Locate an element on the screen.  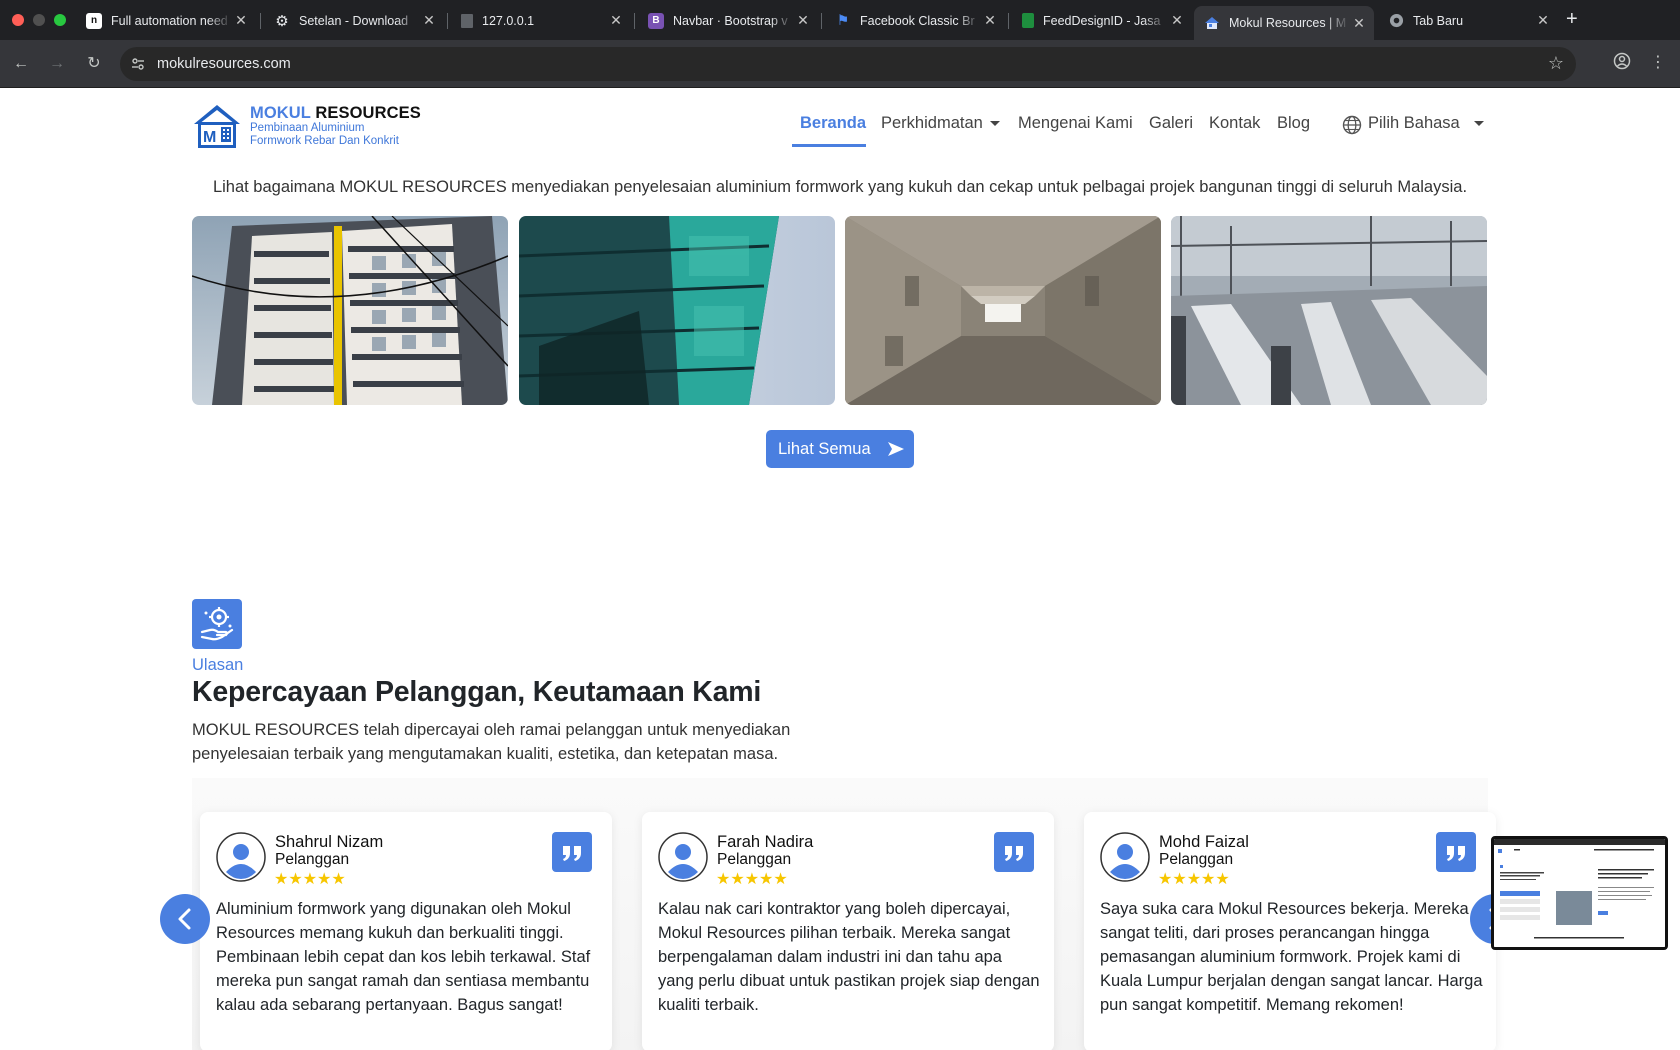
tab-title: Full automation need is located at coordinates (169, 20).